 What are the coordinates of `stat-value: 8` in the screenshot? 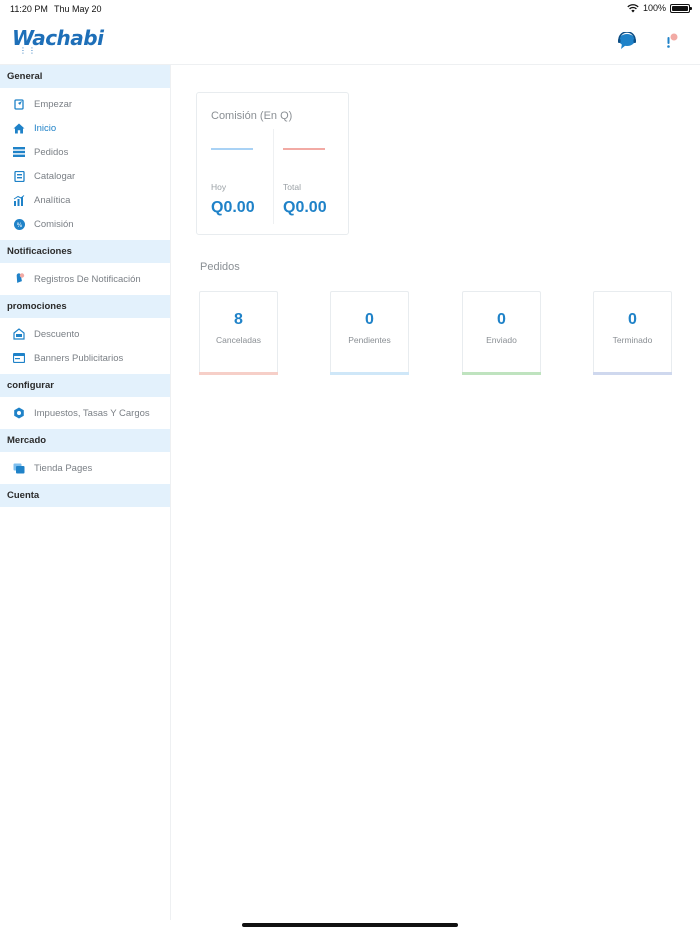 It's located at (238, 319).